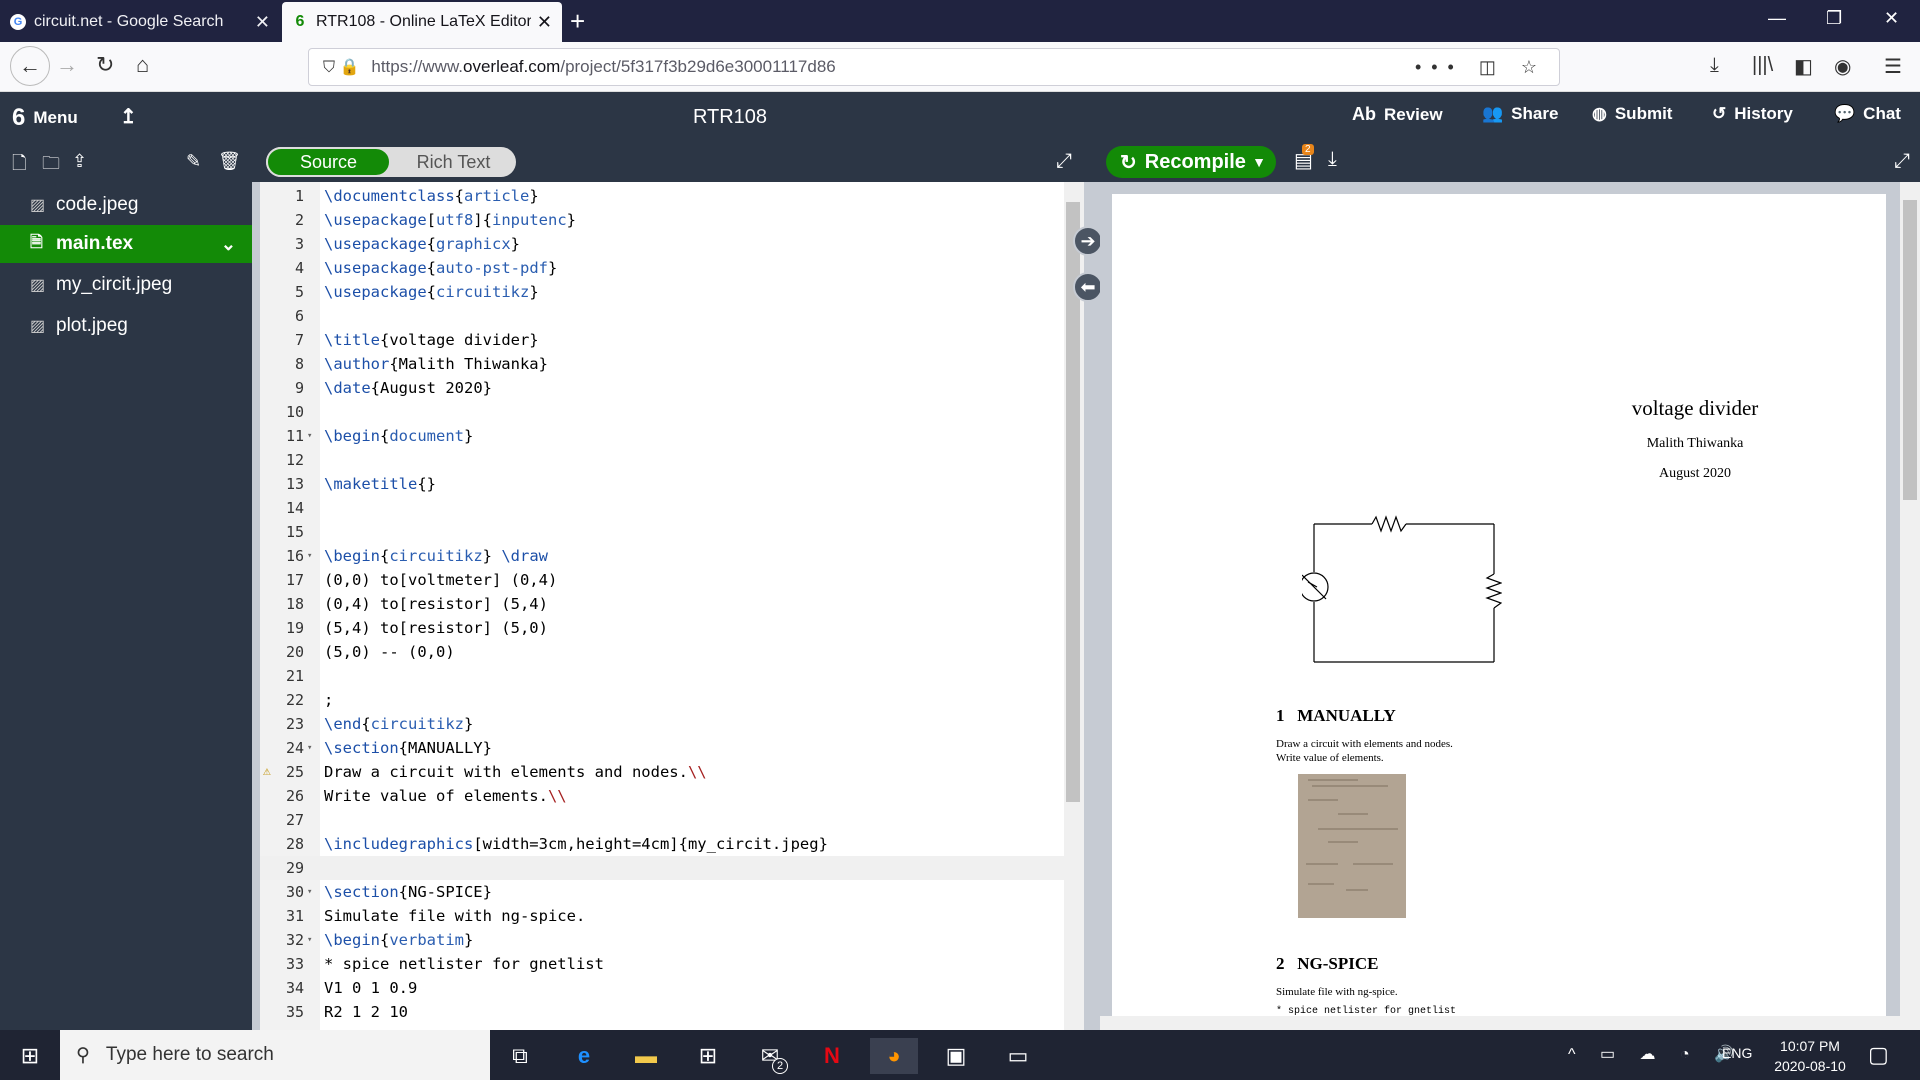  I want to click on back-arrow-icon: ←, so click(30, 66).